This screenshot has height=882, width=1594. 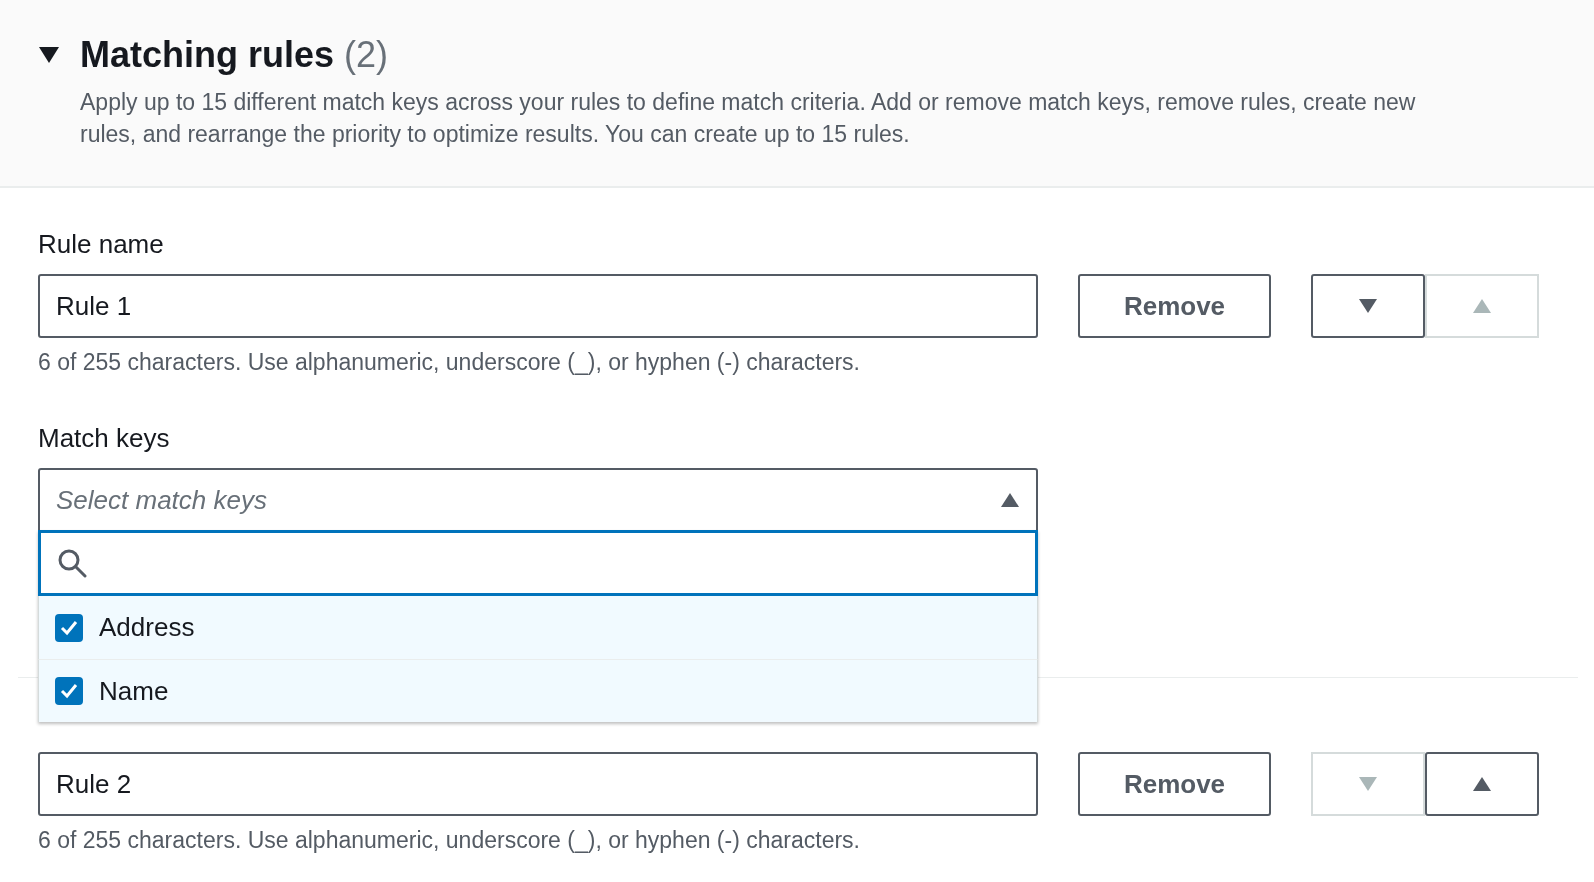 I want to click on rule-name-field: Rule 1, so click(x=538, y=306).